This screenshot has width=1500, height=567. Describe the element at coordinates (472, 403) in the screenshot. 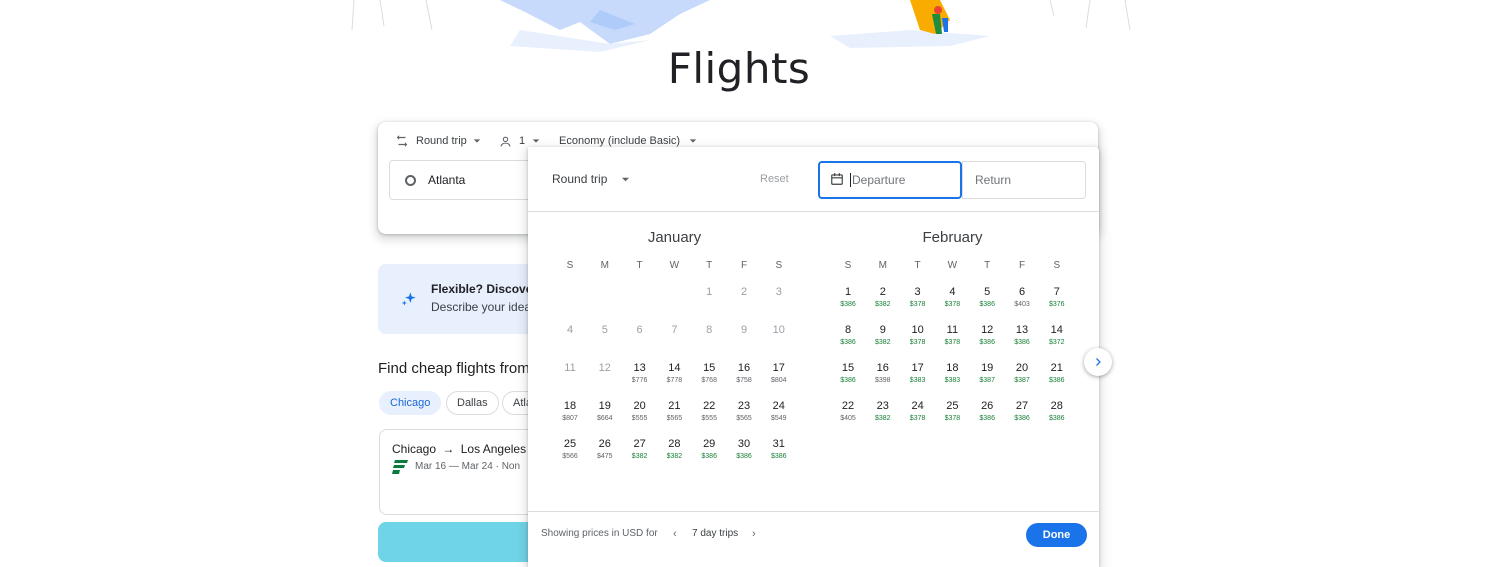

I see `city-chip-dallas: Dallas` at that location.